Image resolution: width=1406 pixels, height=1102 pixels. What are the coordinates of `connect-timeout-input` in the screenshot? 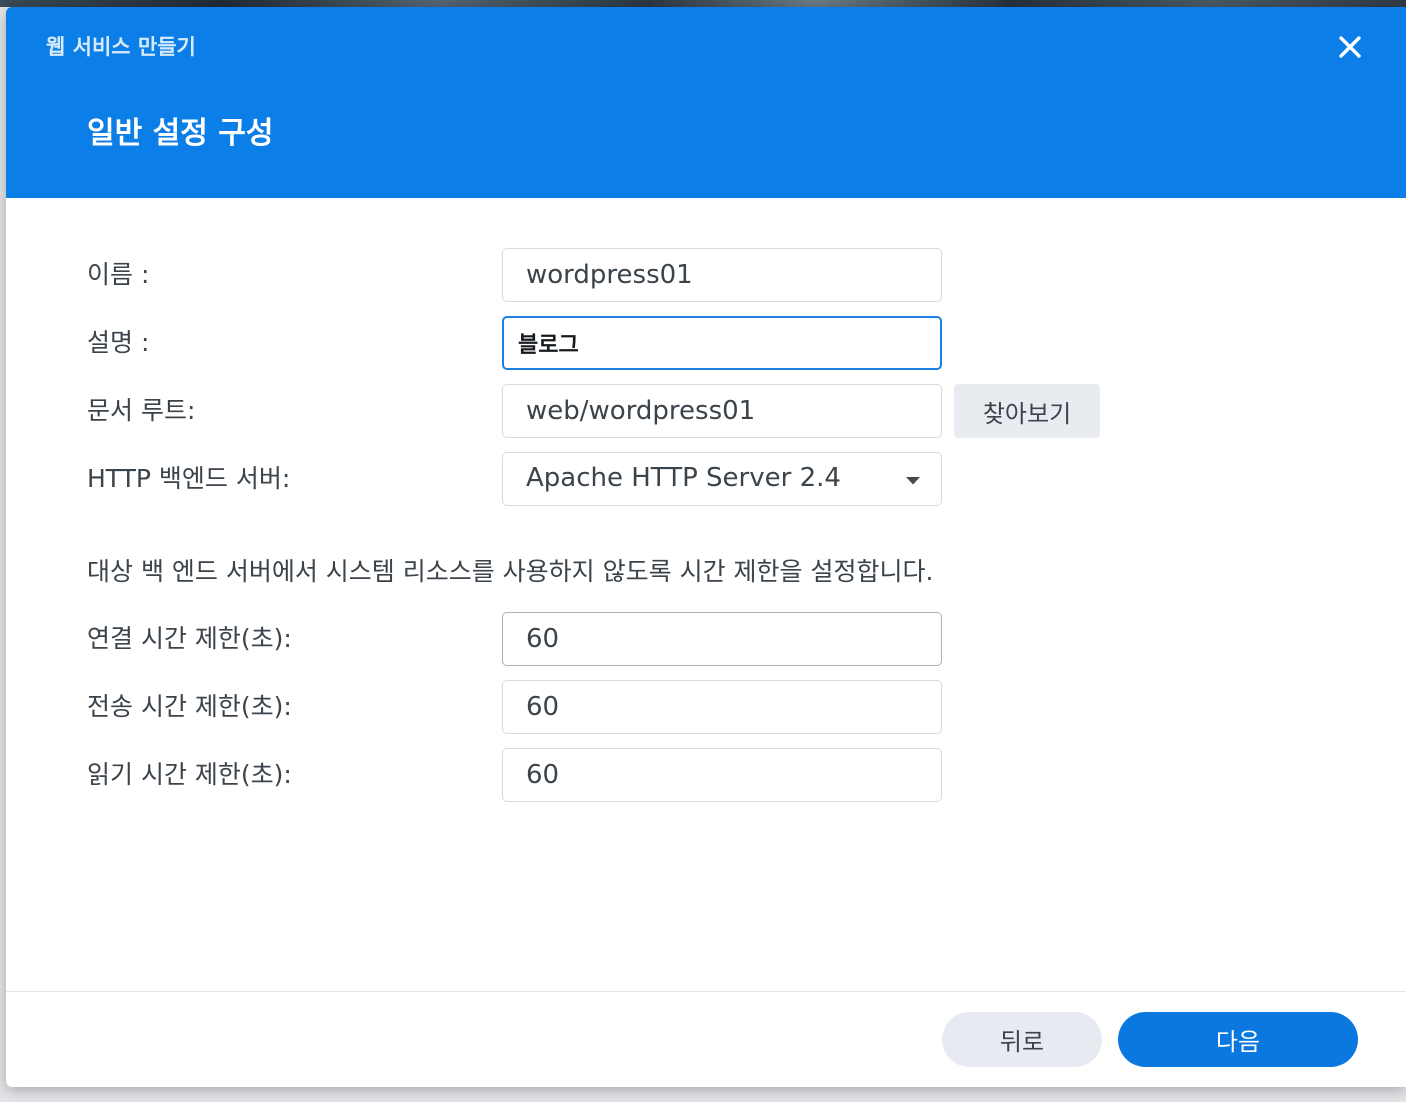 It's located at (722, 639).